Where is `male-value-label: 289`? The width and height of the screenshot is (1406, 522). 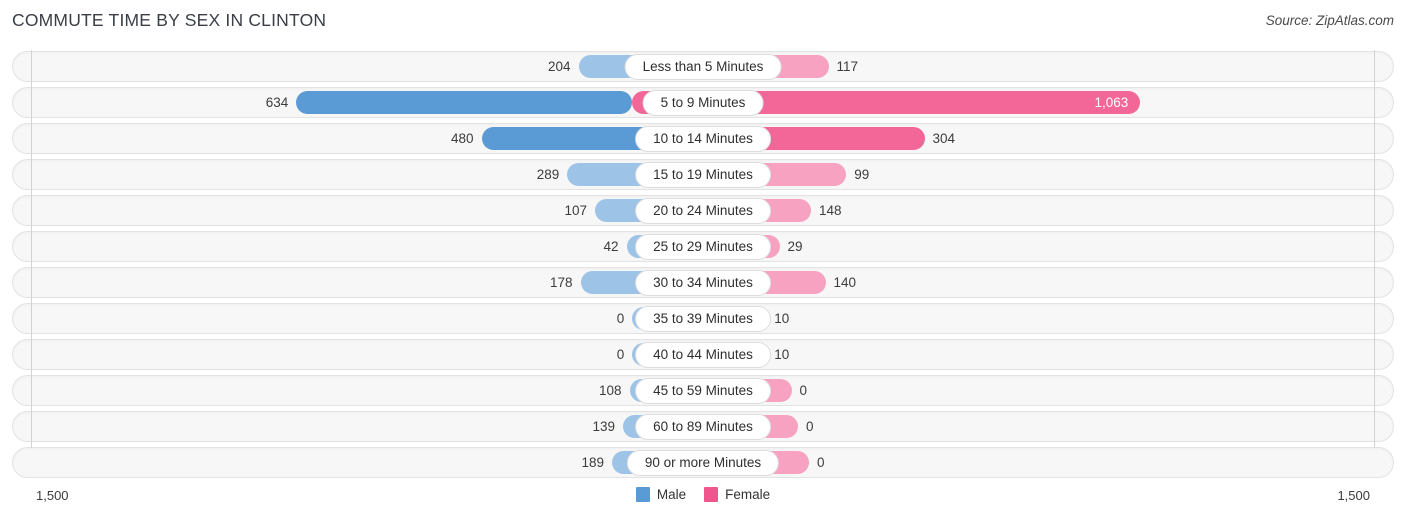 male-value-label: 289 is located at coordinates (548, 174).